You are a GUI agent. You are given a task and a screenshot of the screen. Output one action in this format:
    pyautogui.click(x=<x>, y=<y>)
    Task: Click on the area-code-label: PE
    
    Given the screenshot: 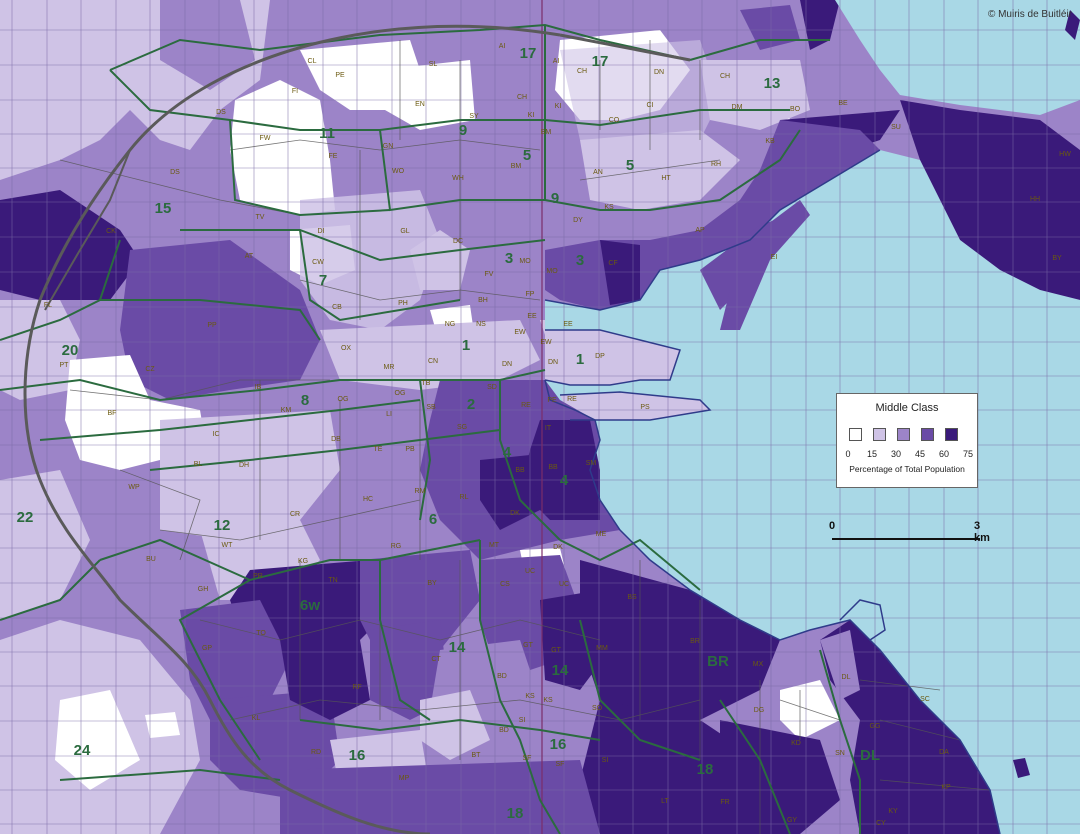 What is the action you would take?
    pyautogui.click(x=552, y=400)
    